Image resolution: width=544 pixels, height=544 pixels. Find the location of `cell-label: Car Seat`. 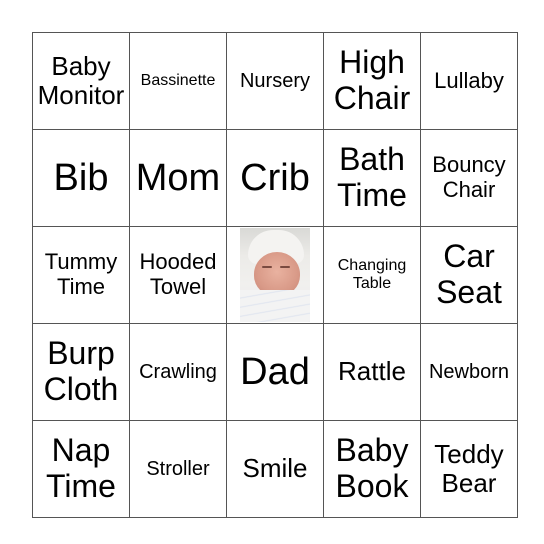

cell-label: Car Seat is located at coordinates (469, 274).